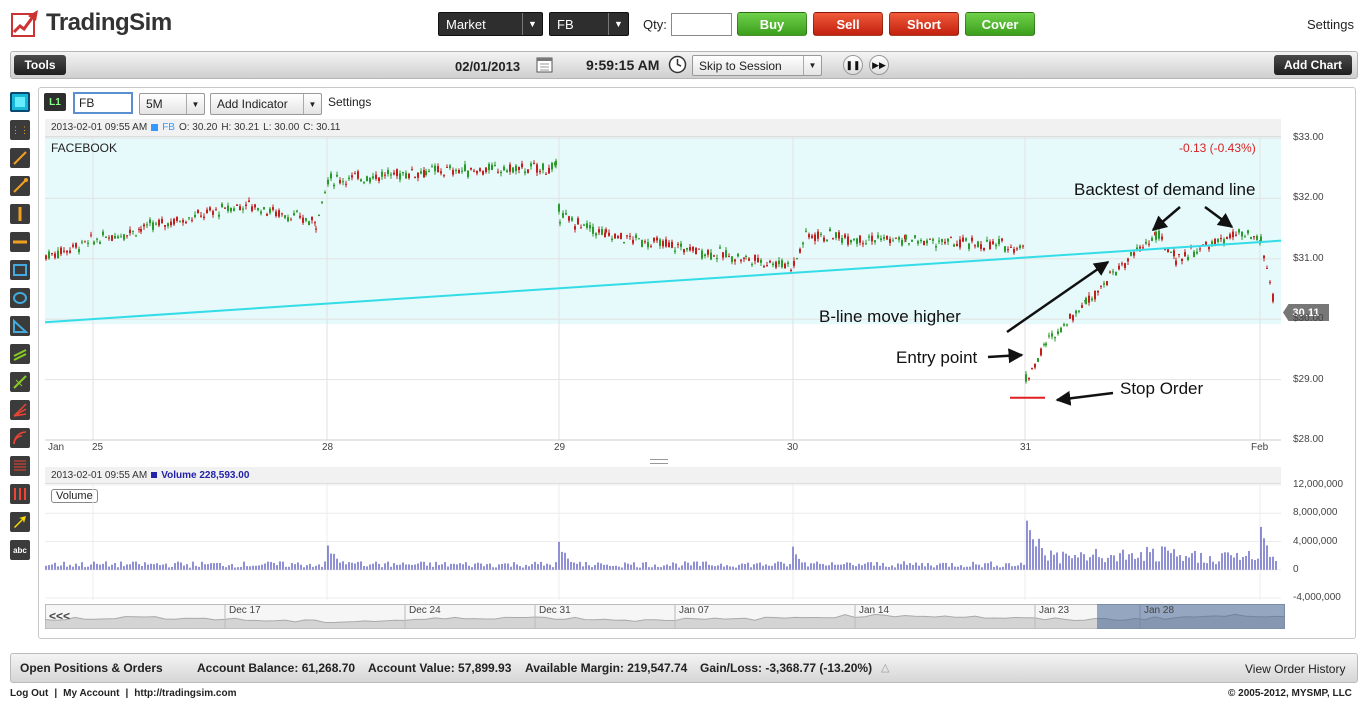  What do you see at coordinates (701, 24) in the screenshot?
I see `qty-input` at bounding box center [701, 24].